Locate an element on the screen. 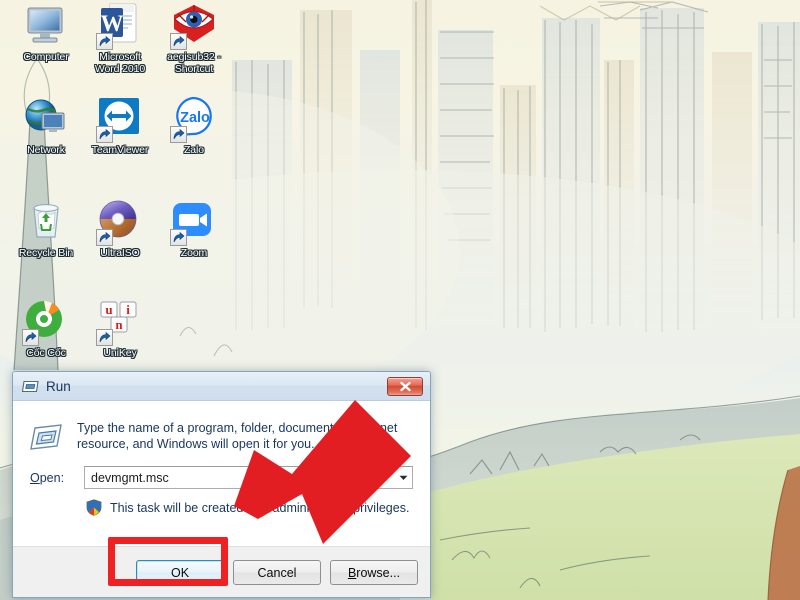 This screenshot has height=600, width=800. svg-text: n is located at coordinates (119, 324).